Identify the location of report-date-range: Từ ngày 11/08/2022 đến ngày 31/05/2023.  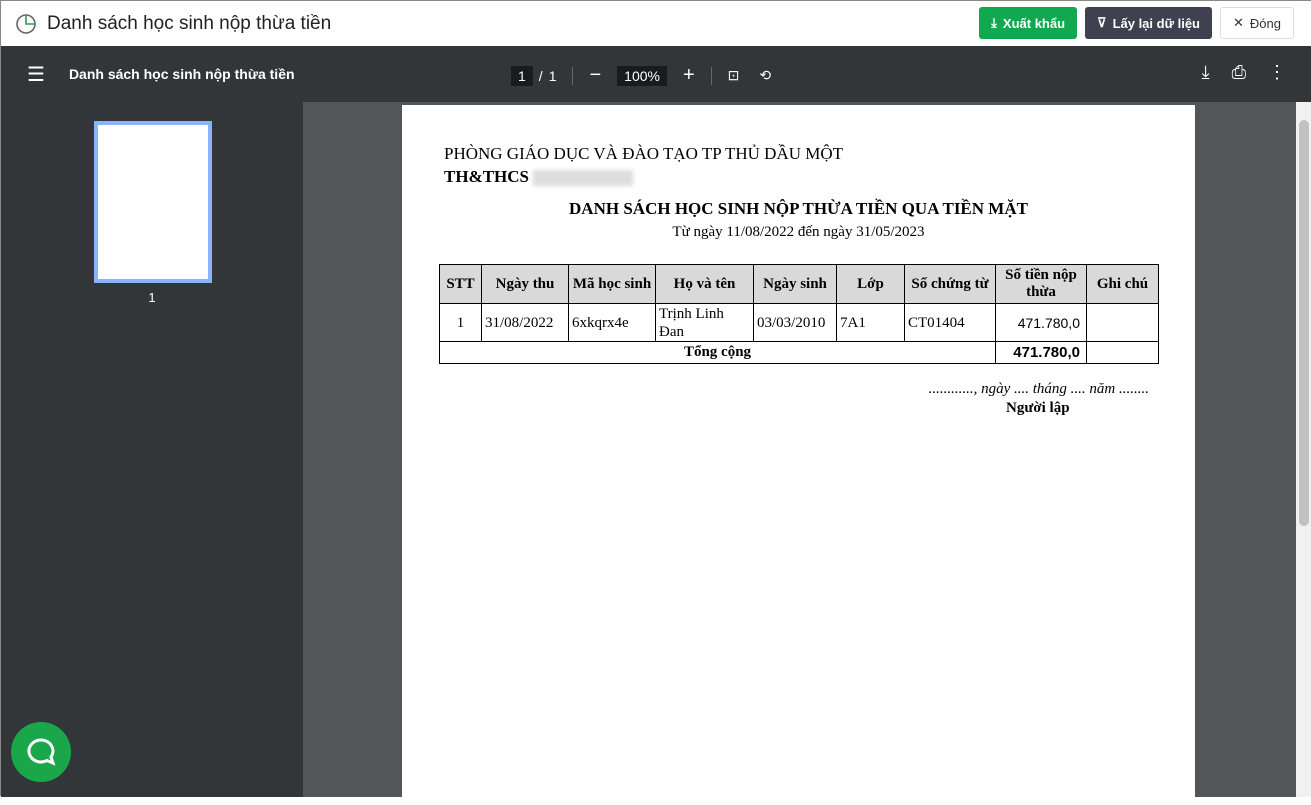
(798, 232).